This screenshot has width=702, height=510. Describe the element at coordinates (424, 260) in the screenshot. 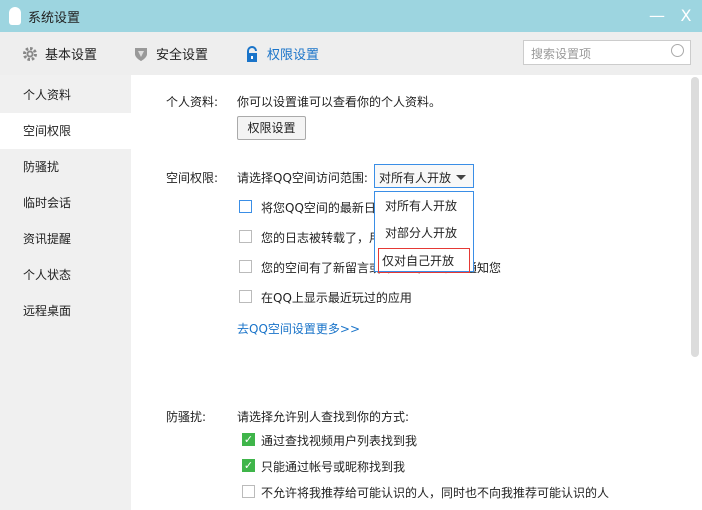

I see `option-only-me: 仅对自己开放` at that location.